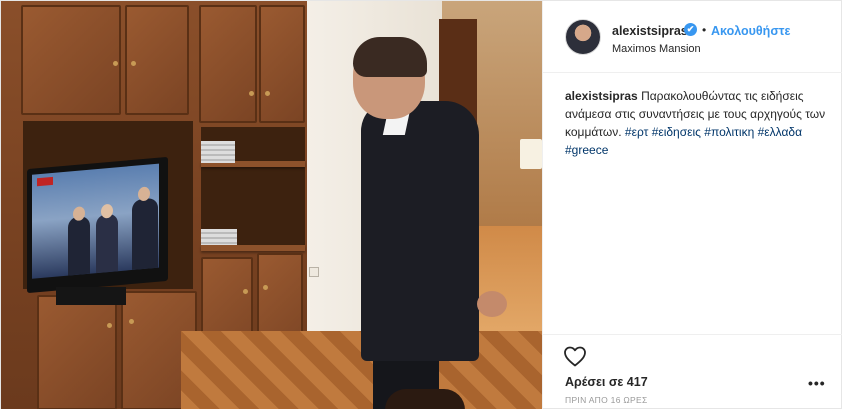 This screenshot has height=409, width=842. What do you see at coordinates (601, 96) in the screenshot?
I see `caption-username-link: alexistsipras` at bounding box center [601, 96].